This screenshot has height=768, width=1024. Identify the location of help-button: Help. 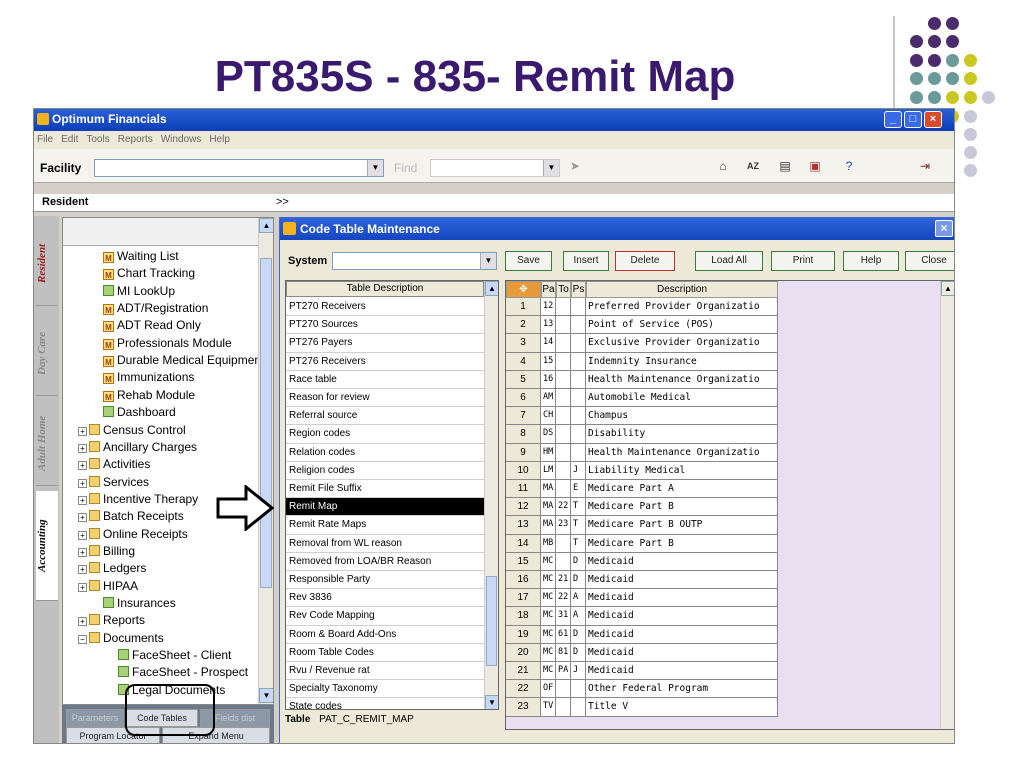
(871, 261).